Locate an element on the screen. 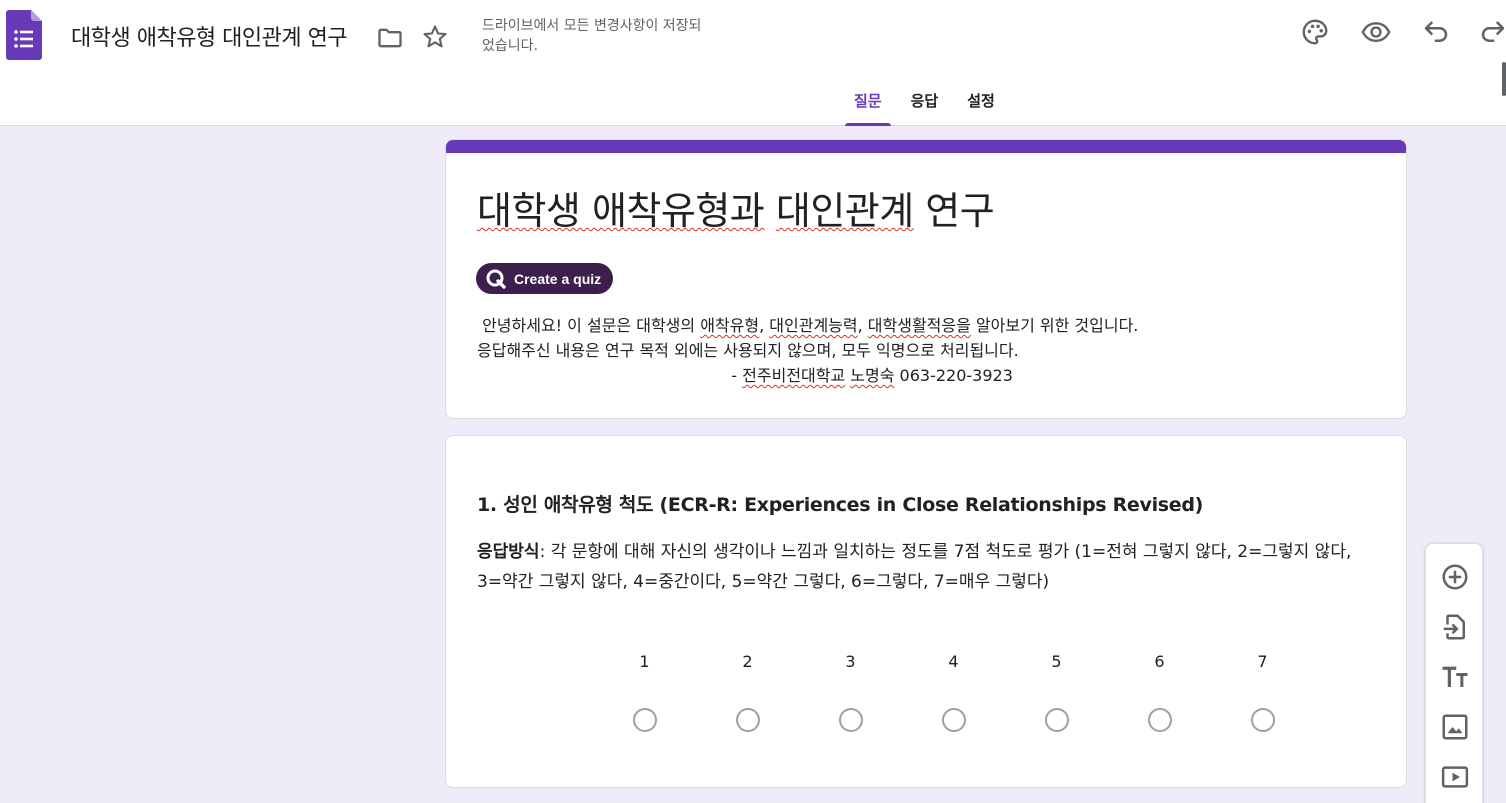  scale-option: 6 is located at coordinates (1159, 692).